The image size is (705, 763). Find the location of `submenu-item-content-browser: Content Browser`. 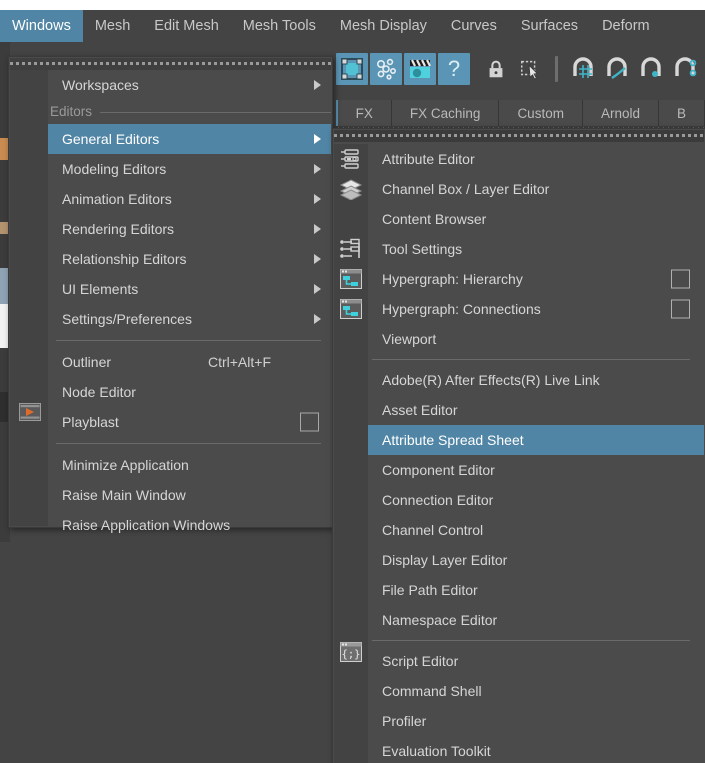

submenu-item-content-browser: Content Browser is located at coordinates (536, 219).